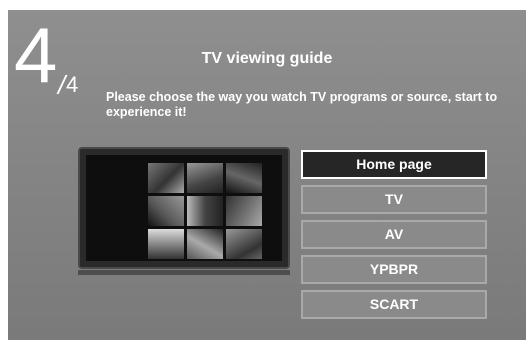 Image resolution: width=532 pixels, height=342 pixels. I want to click on menu-item-ypbpr: YPBPR, so click(394, 269).